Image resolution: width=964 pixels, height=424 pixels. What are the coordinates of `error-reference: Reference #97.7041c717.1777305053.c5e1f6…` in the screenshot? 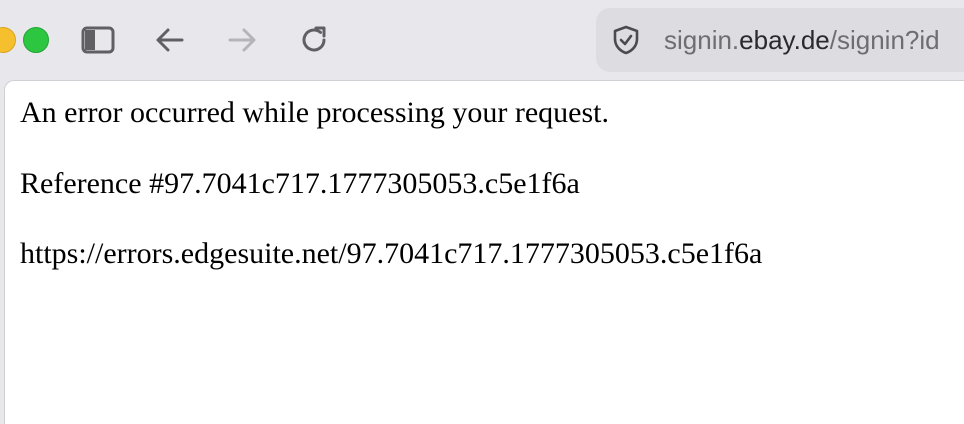 It's located at (300, 183).